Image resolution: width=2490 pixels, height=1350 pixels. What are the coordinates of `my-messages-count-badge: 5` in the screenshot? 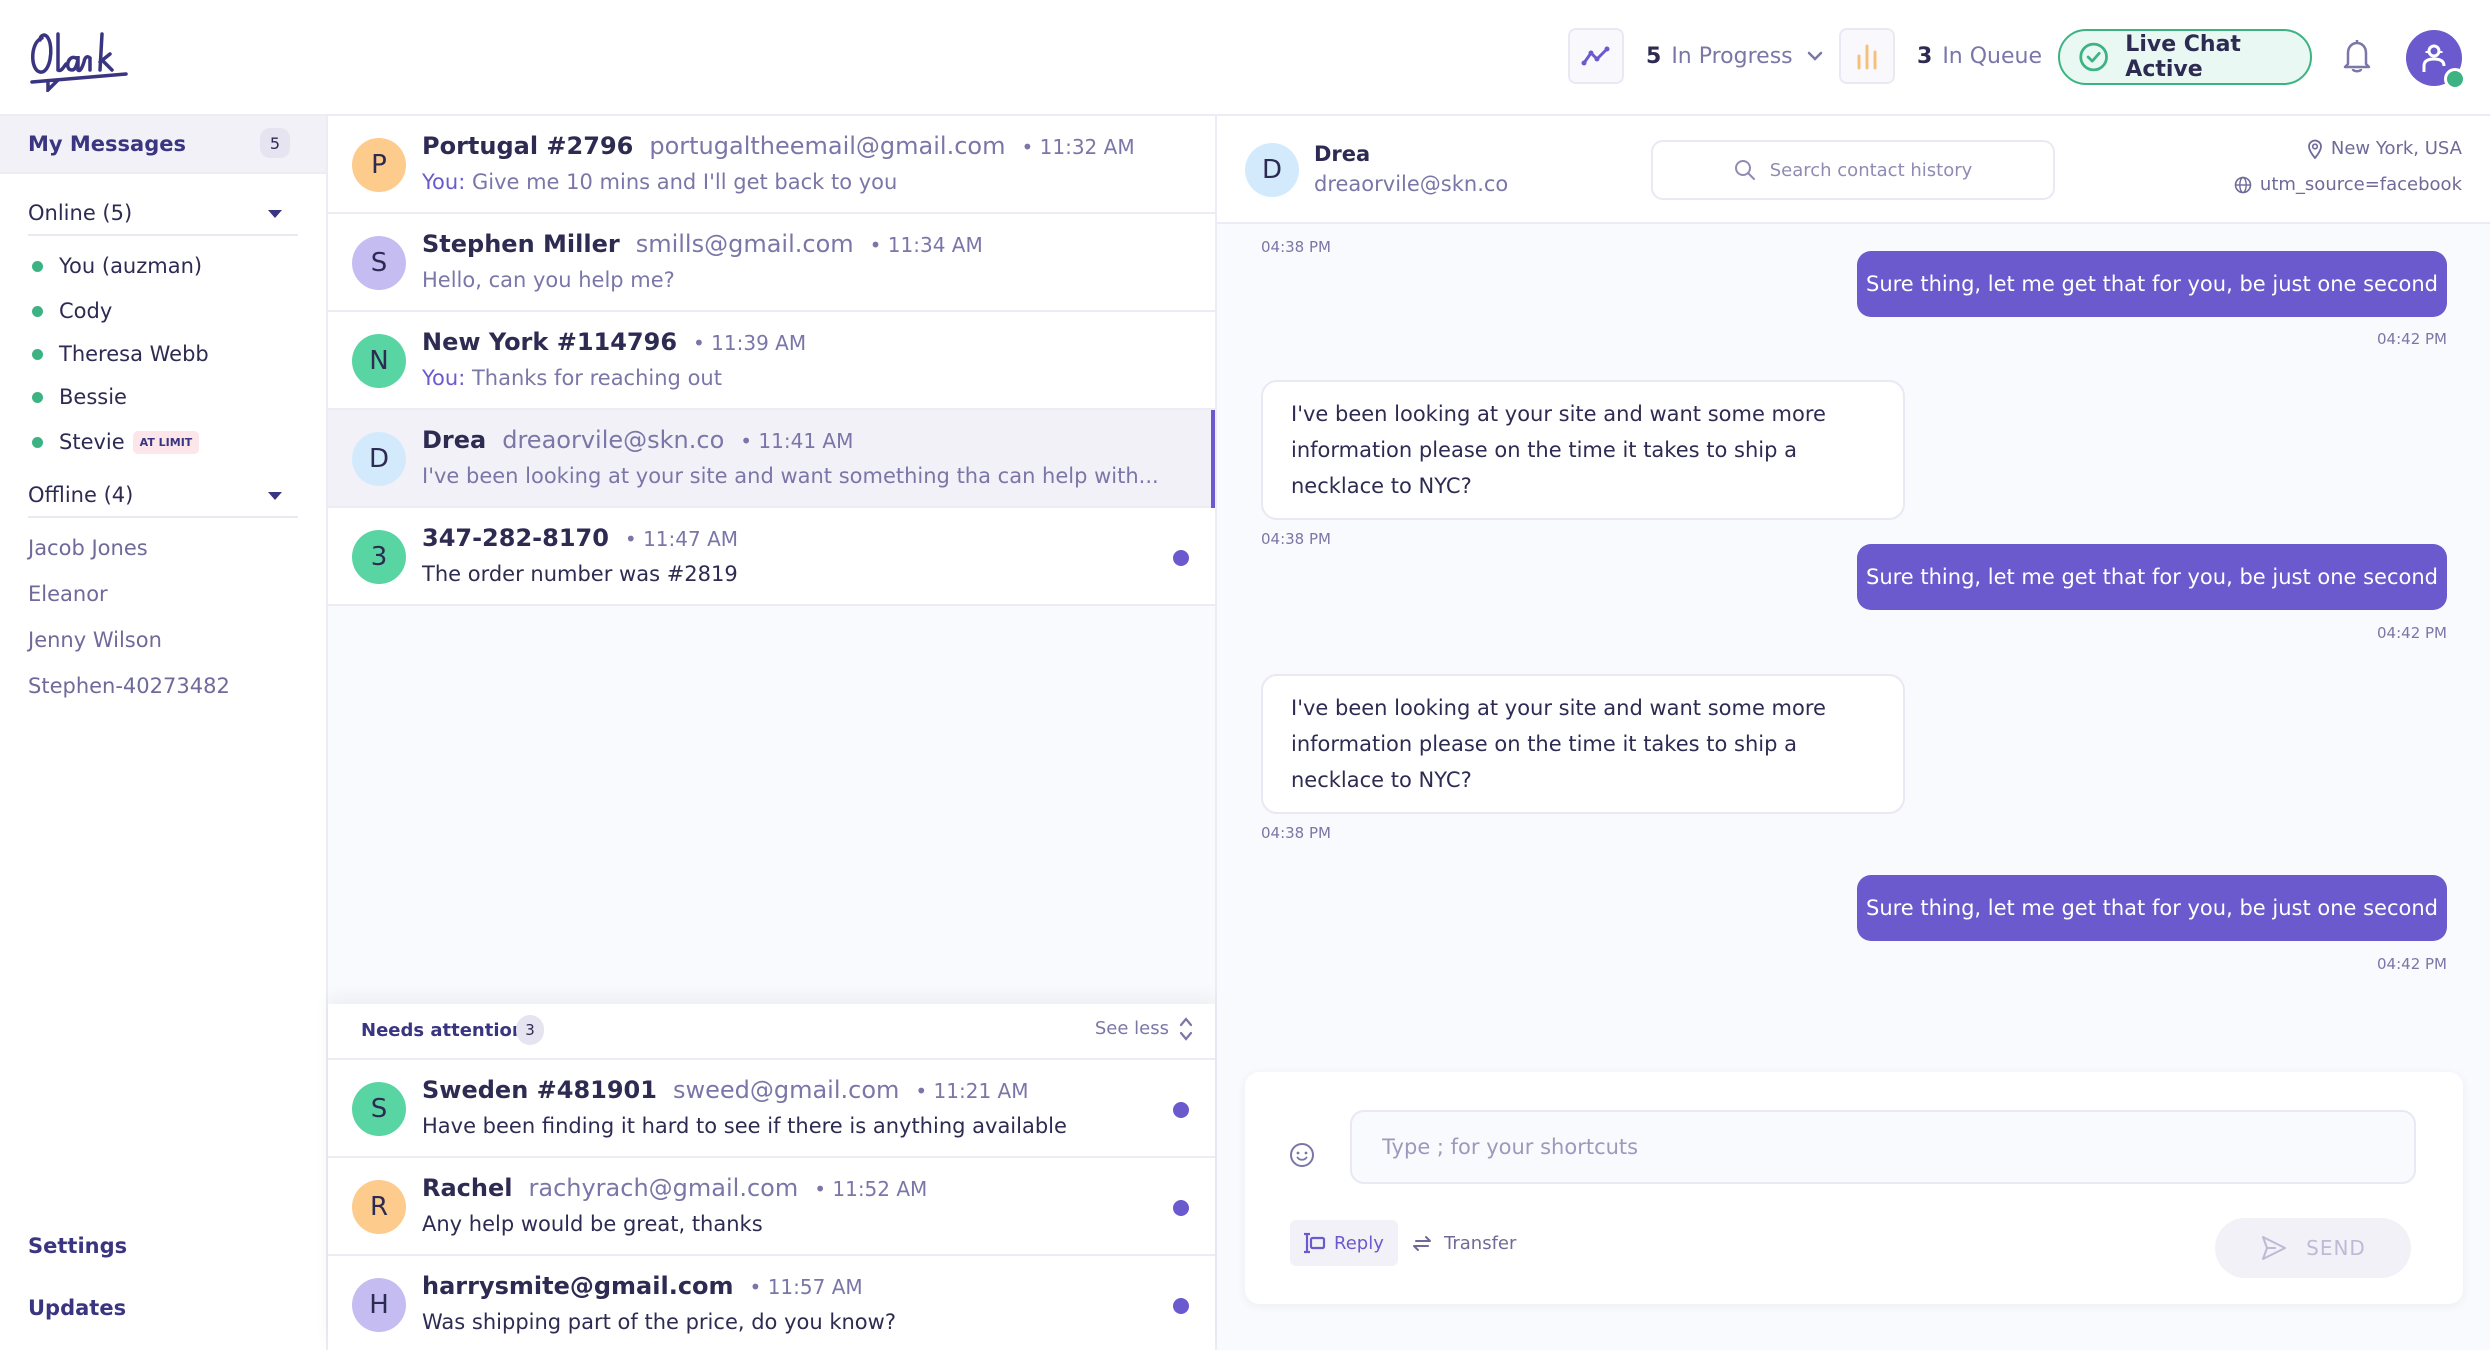 It's located at (275, 143).